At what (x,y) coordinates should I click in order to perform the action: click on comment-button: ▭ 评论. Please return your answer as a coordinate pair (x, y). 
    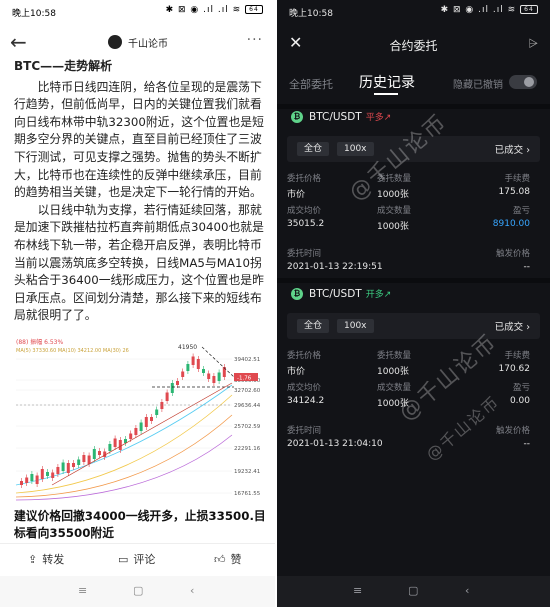
    Looking at the image, I should click on (136, 559).